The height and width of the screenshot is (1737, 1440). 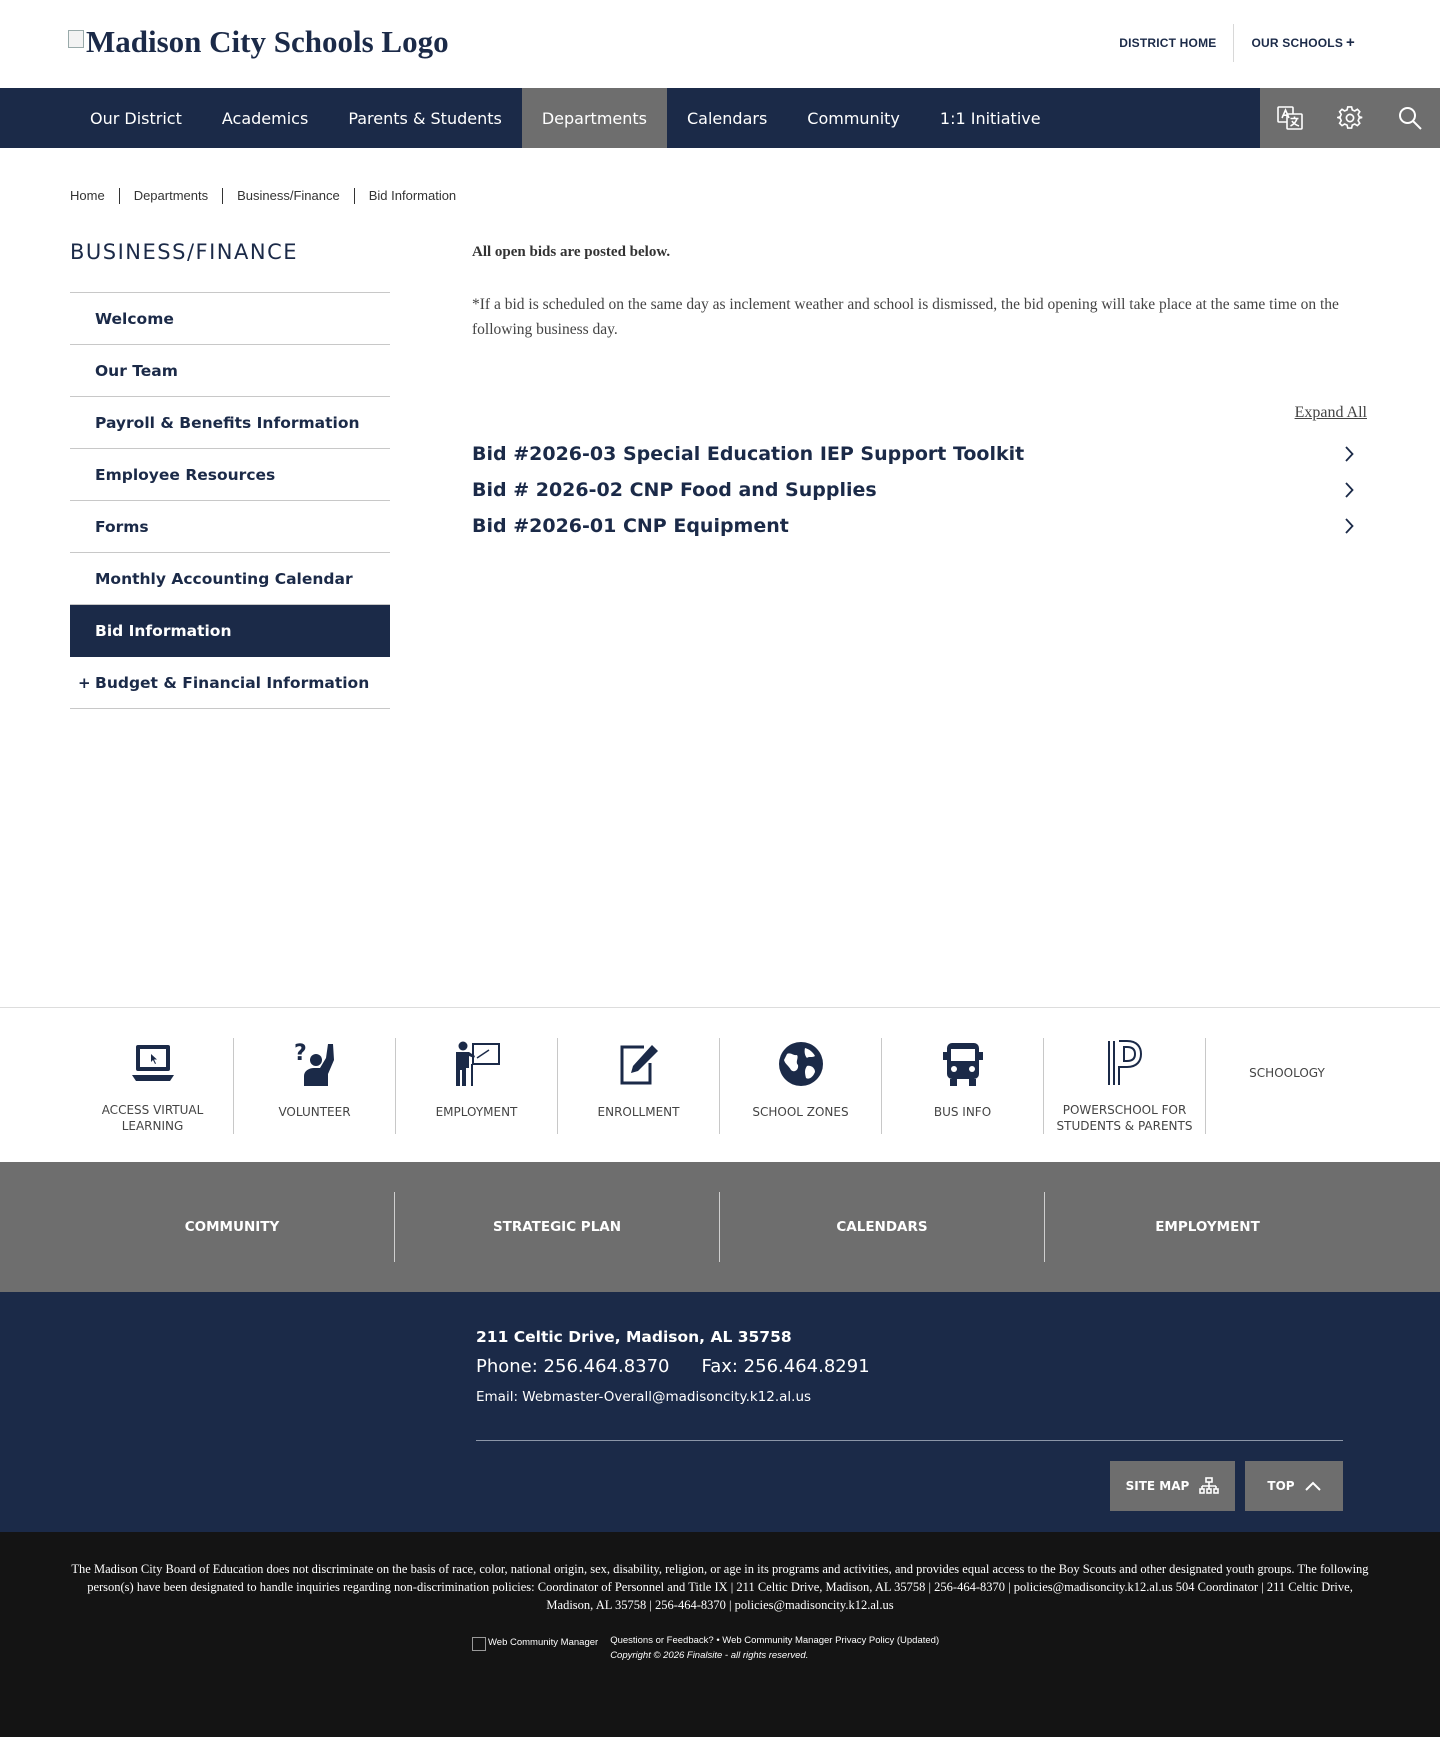 What do you see at coordinates (315, 1064) in the screenshot?
I see `volunteer-icon: ?` at bounding box center [315, 1064].